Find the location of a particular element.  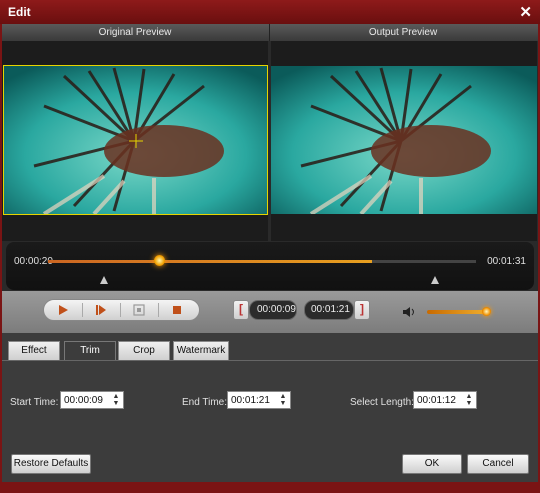

lionfish-output-image is located at coordinates (404, 140).